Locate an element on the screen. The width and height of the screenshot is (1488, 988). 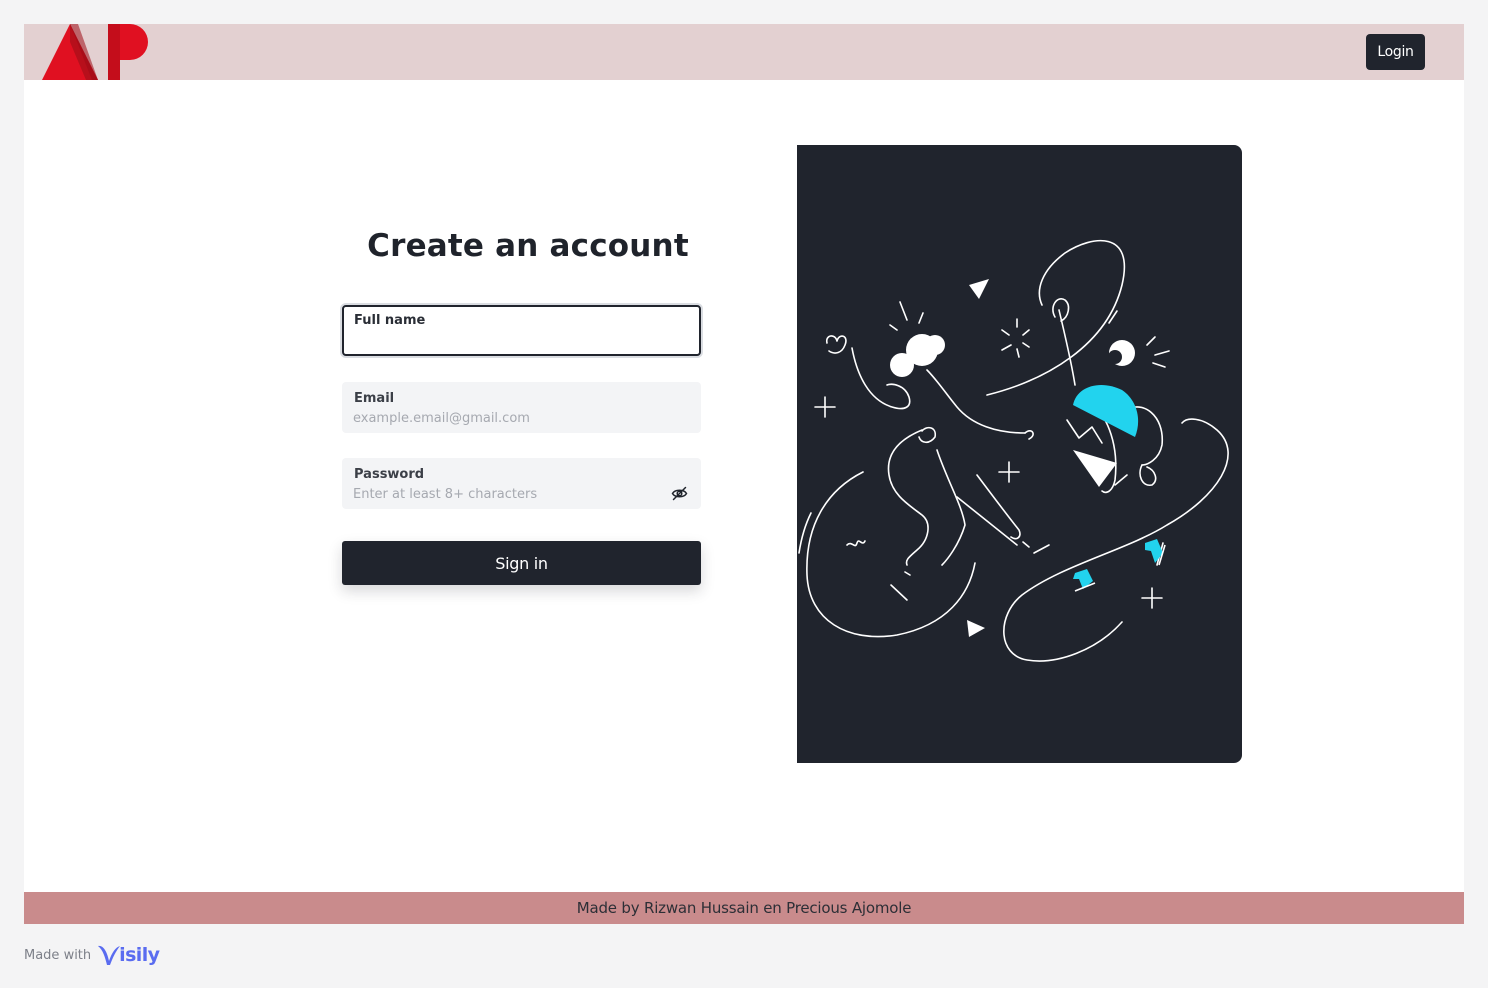
password-label: Password is located at coordinates (389, 474).